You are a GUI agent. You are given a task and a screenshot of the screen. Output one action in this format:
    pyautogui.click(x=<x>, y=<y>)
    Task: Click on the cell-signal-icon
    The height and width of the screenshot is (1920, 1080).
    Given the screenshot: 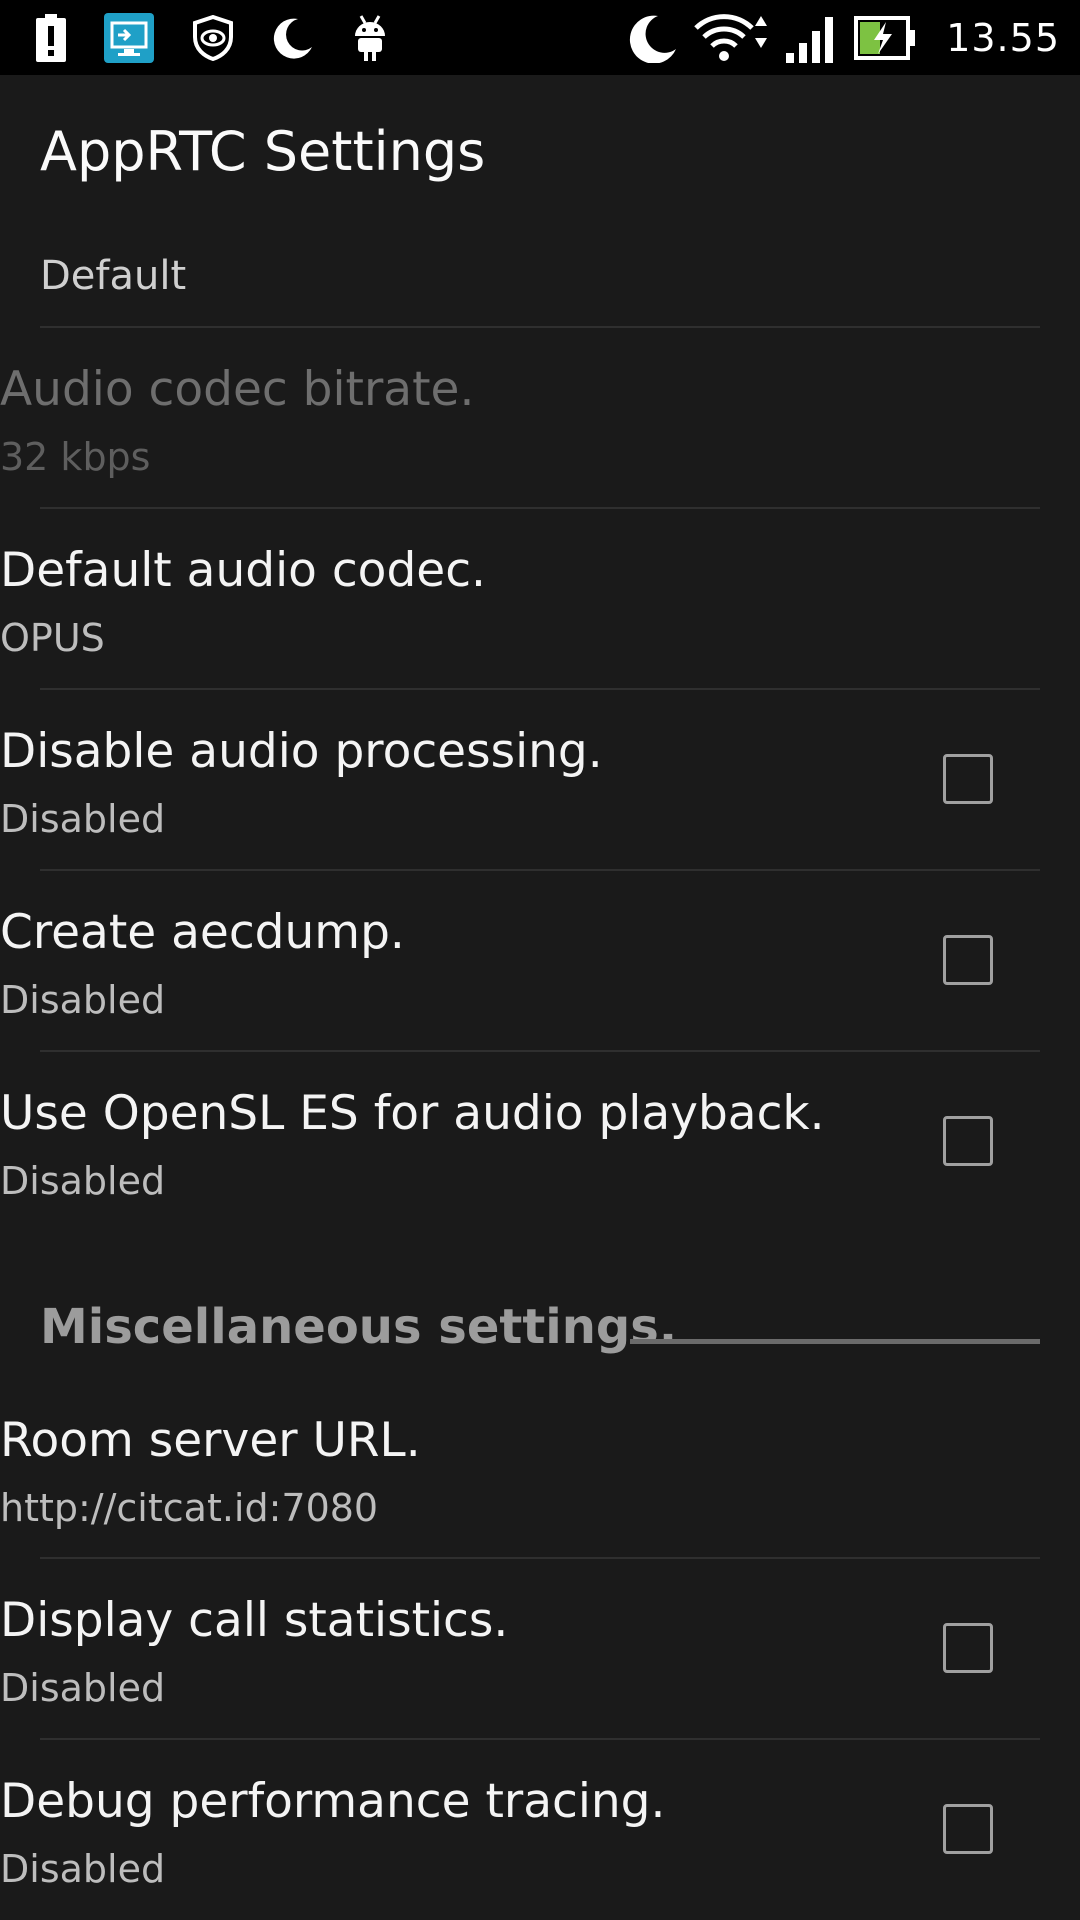 What is the action you would take?
    pyautogui.click(x=812, y=38)
    